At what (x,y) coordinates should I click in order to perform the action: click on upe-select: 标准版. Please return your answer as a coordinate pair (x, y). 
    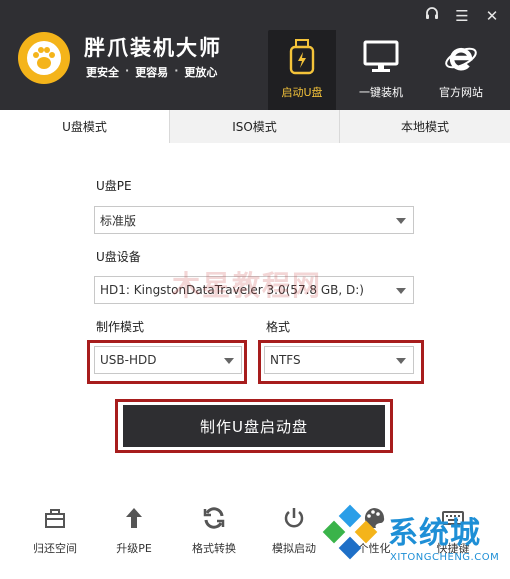
    Looking at the image, I should click on (254, 220).